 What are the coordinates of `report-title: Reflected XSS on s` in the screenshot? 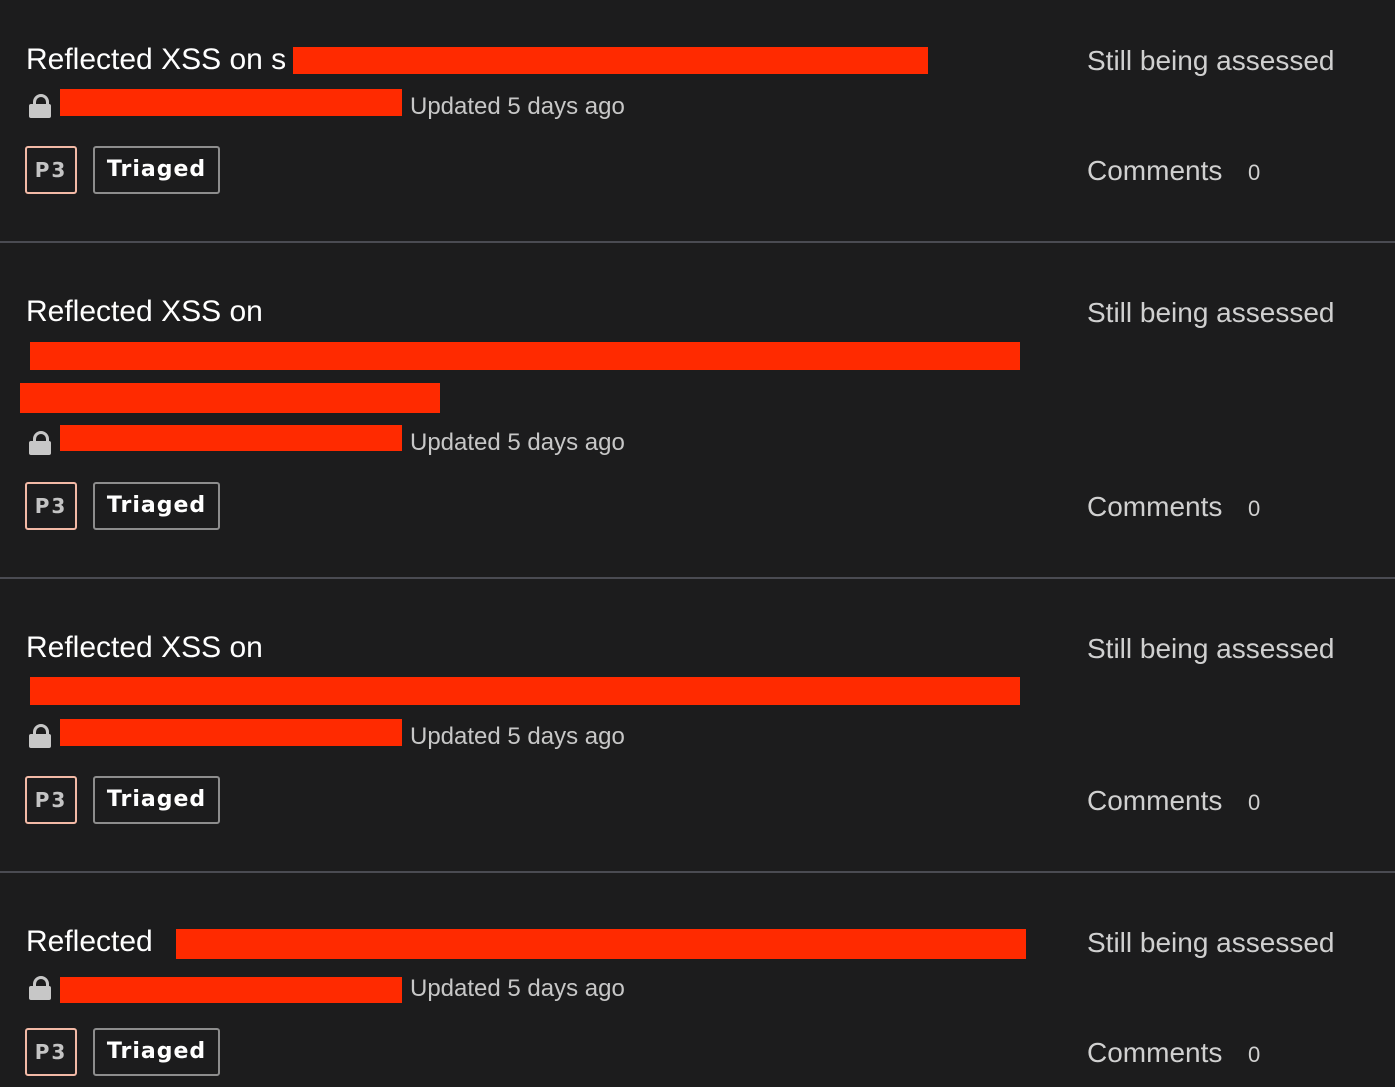 It's located at (156, 60).